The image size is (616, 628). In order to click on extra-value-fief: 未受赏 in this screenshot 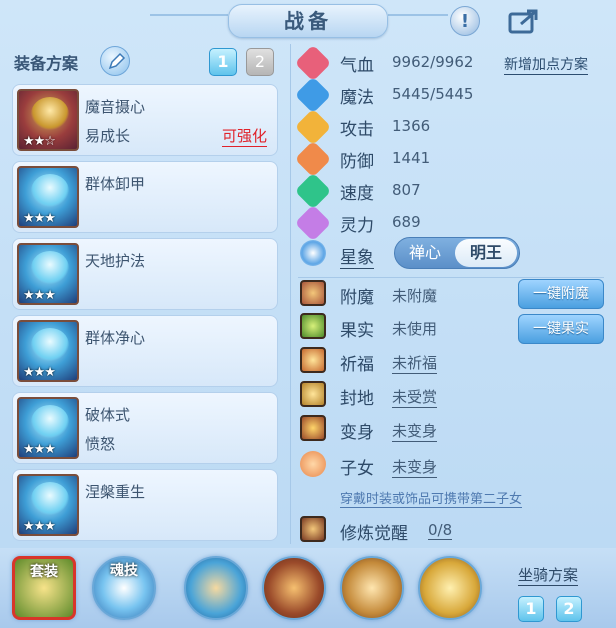, I will do `click(415, 397)`.